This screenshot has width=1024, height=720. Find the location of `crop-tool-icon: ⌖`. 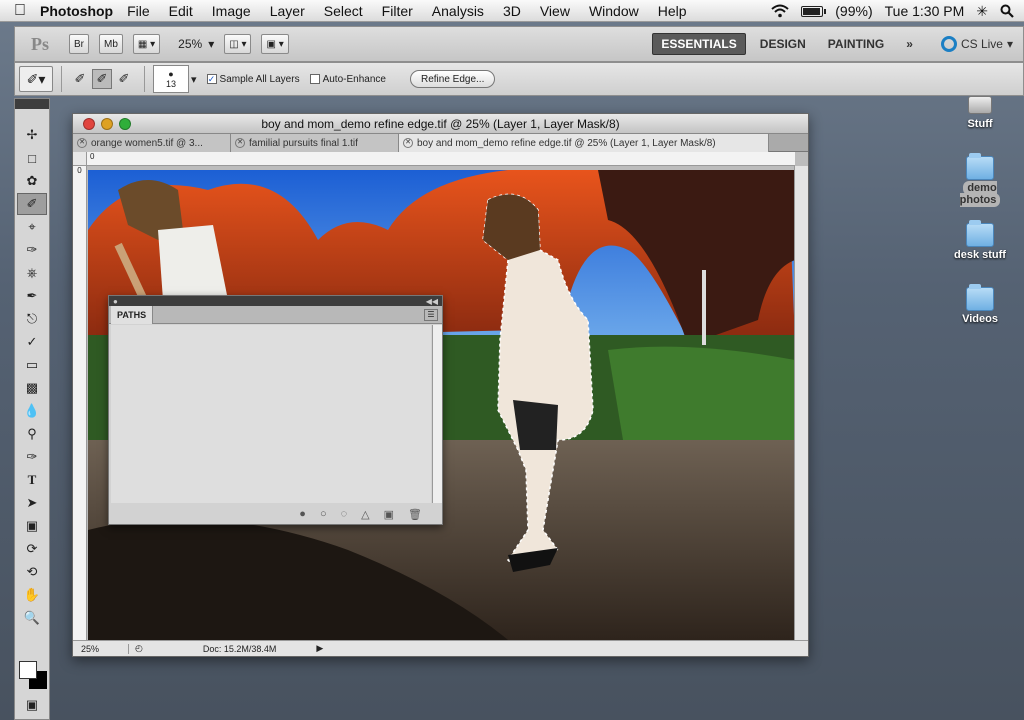

crop-tool-icon: ⌖ is located at coordinates (32, 227).